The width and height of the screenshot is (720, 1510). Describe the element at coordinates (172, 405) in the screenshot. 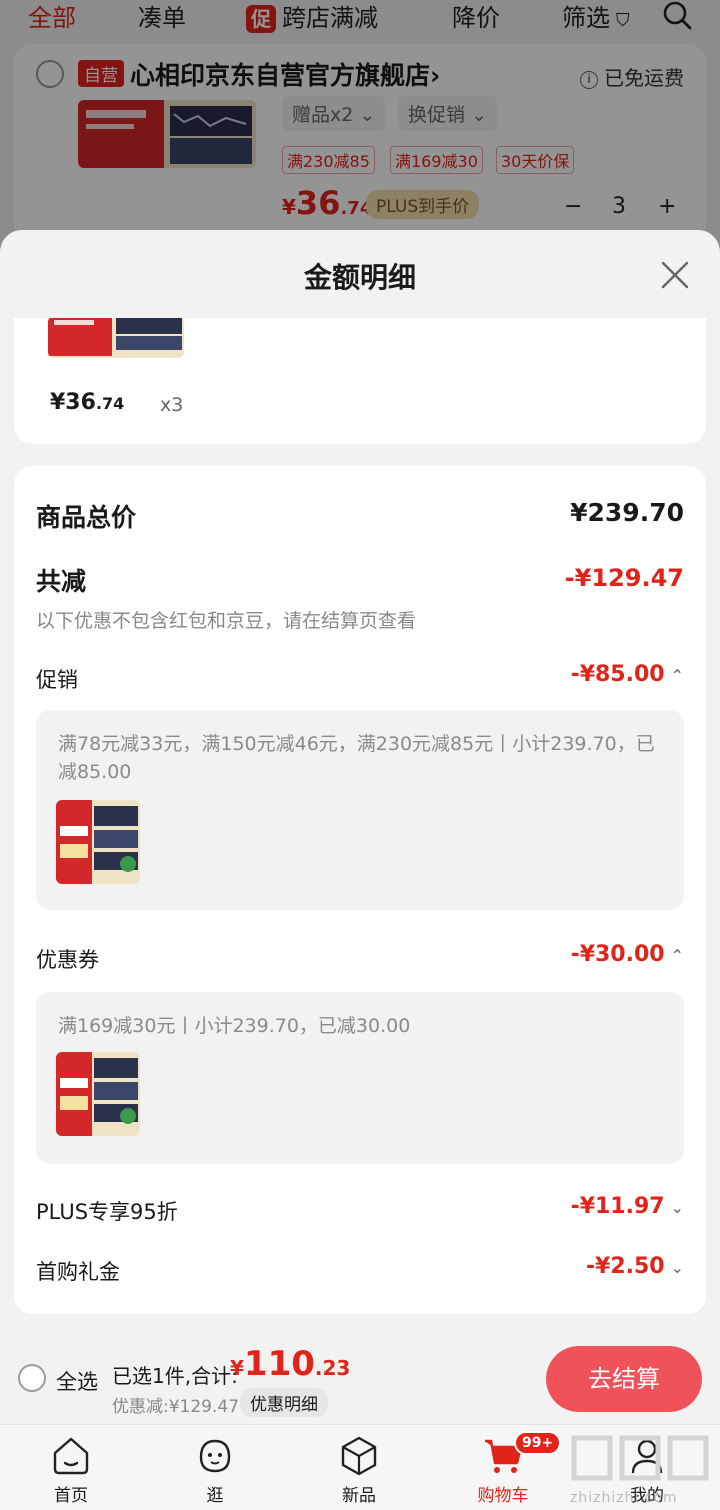

I see `item-quantity: x3` at that location.